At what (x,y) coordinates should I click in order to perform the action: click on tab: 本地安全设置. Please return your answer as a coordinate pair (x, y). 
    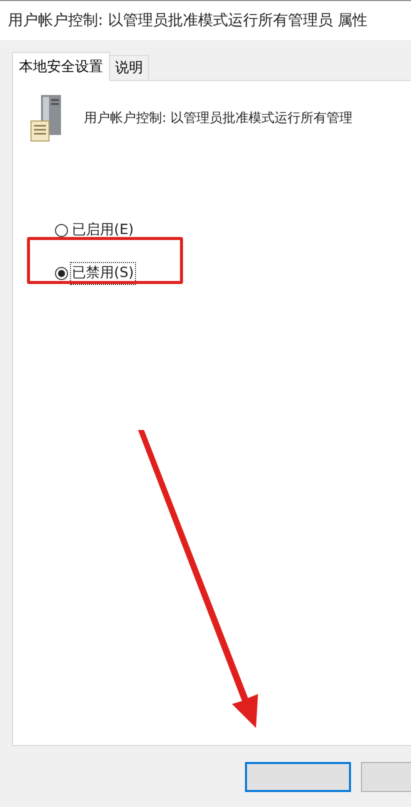
    Looking at the image, I should click on (61, 66).